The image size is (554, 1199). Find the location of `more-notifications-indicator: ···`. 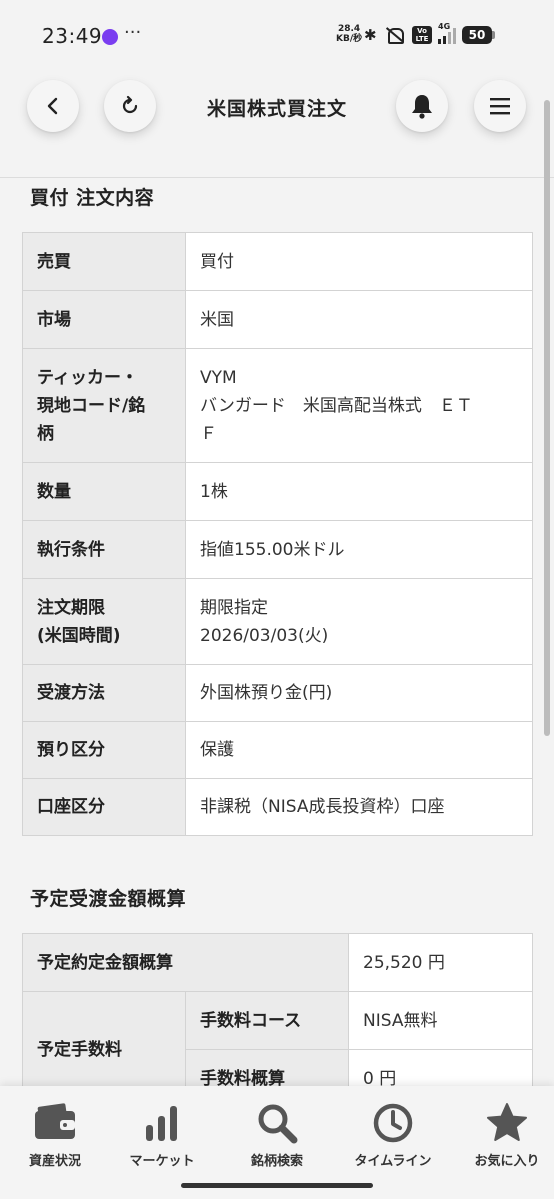

more-notifications-indicator: ··· is located at coordinates (133, 32).